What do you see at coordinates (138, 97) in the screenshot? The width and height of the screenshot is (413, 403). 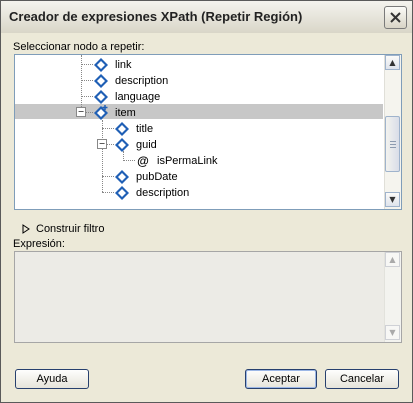 I see `tree-node-label: language` at bounding box center [138, 97].